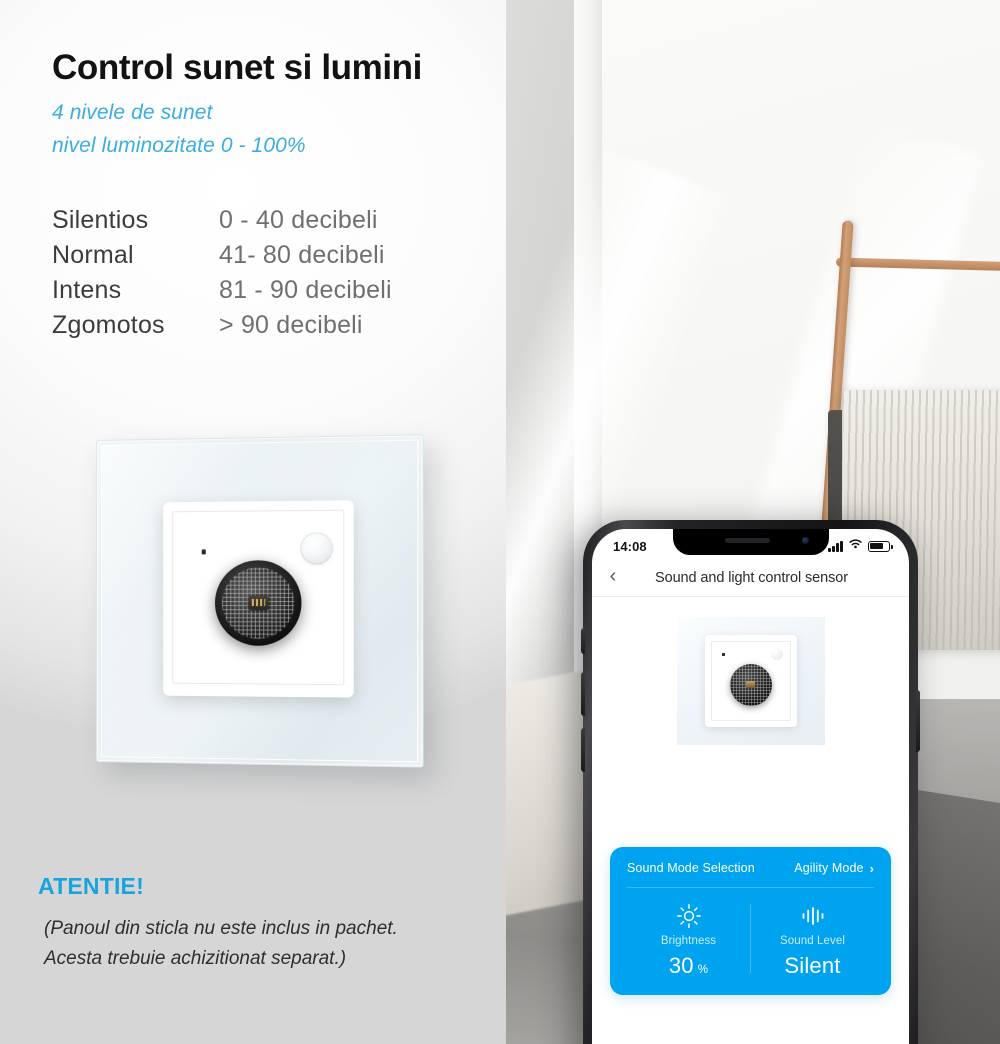 The image size is (1000, 1044). Describe the element at coordinates (583, 694) in the screenshot. I see `volume-up-button` at that location.